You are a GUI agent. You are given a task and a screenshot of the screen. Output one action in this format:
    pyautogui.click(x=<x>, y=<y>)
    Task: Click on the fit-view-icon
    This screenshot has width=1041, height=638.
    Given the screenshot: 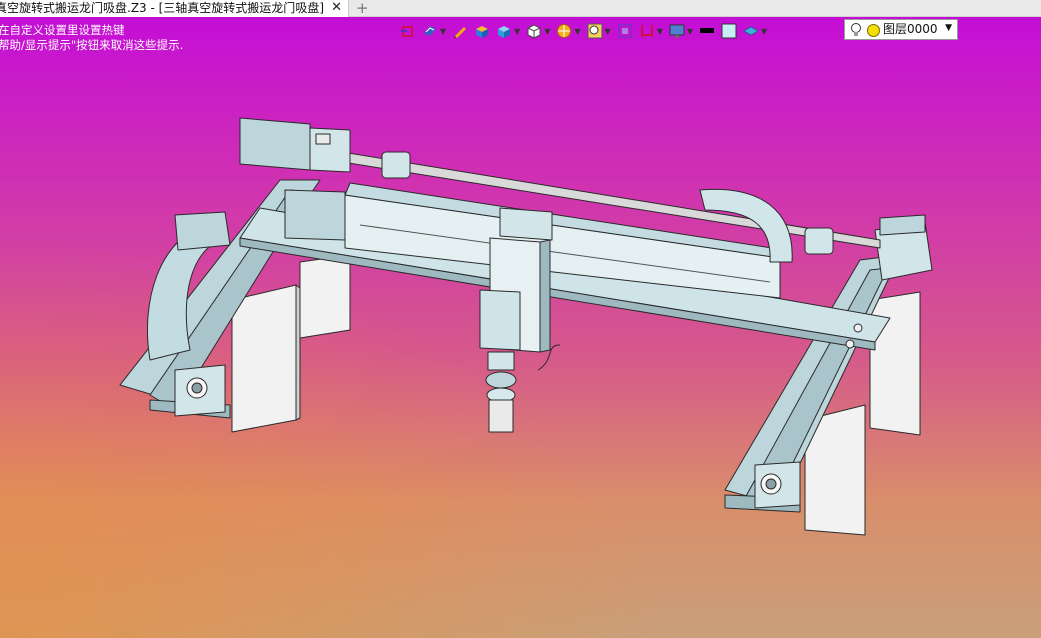 What is the action you would take?
    pyautogui.click(x=625, y=31)
    